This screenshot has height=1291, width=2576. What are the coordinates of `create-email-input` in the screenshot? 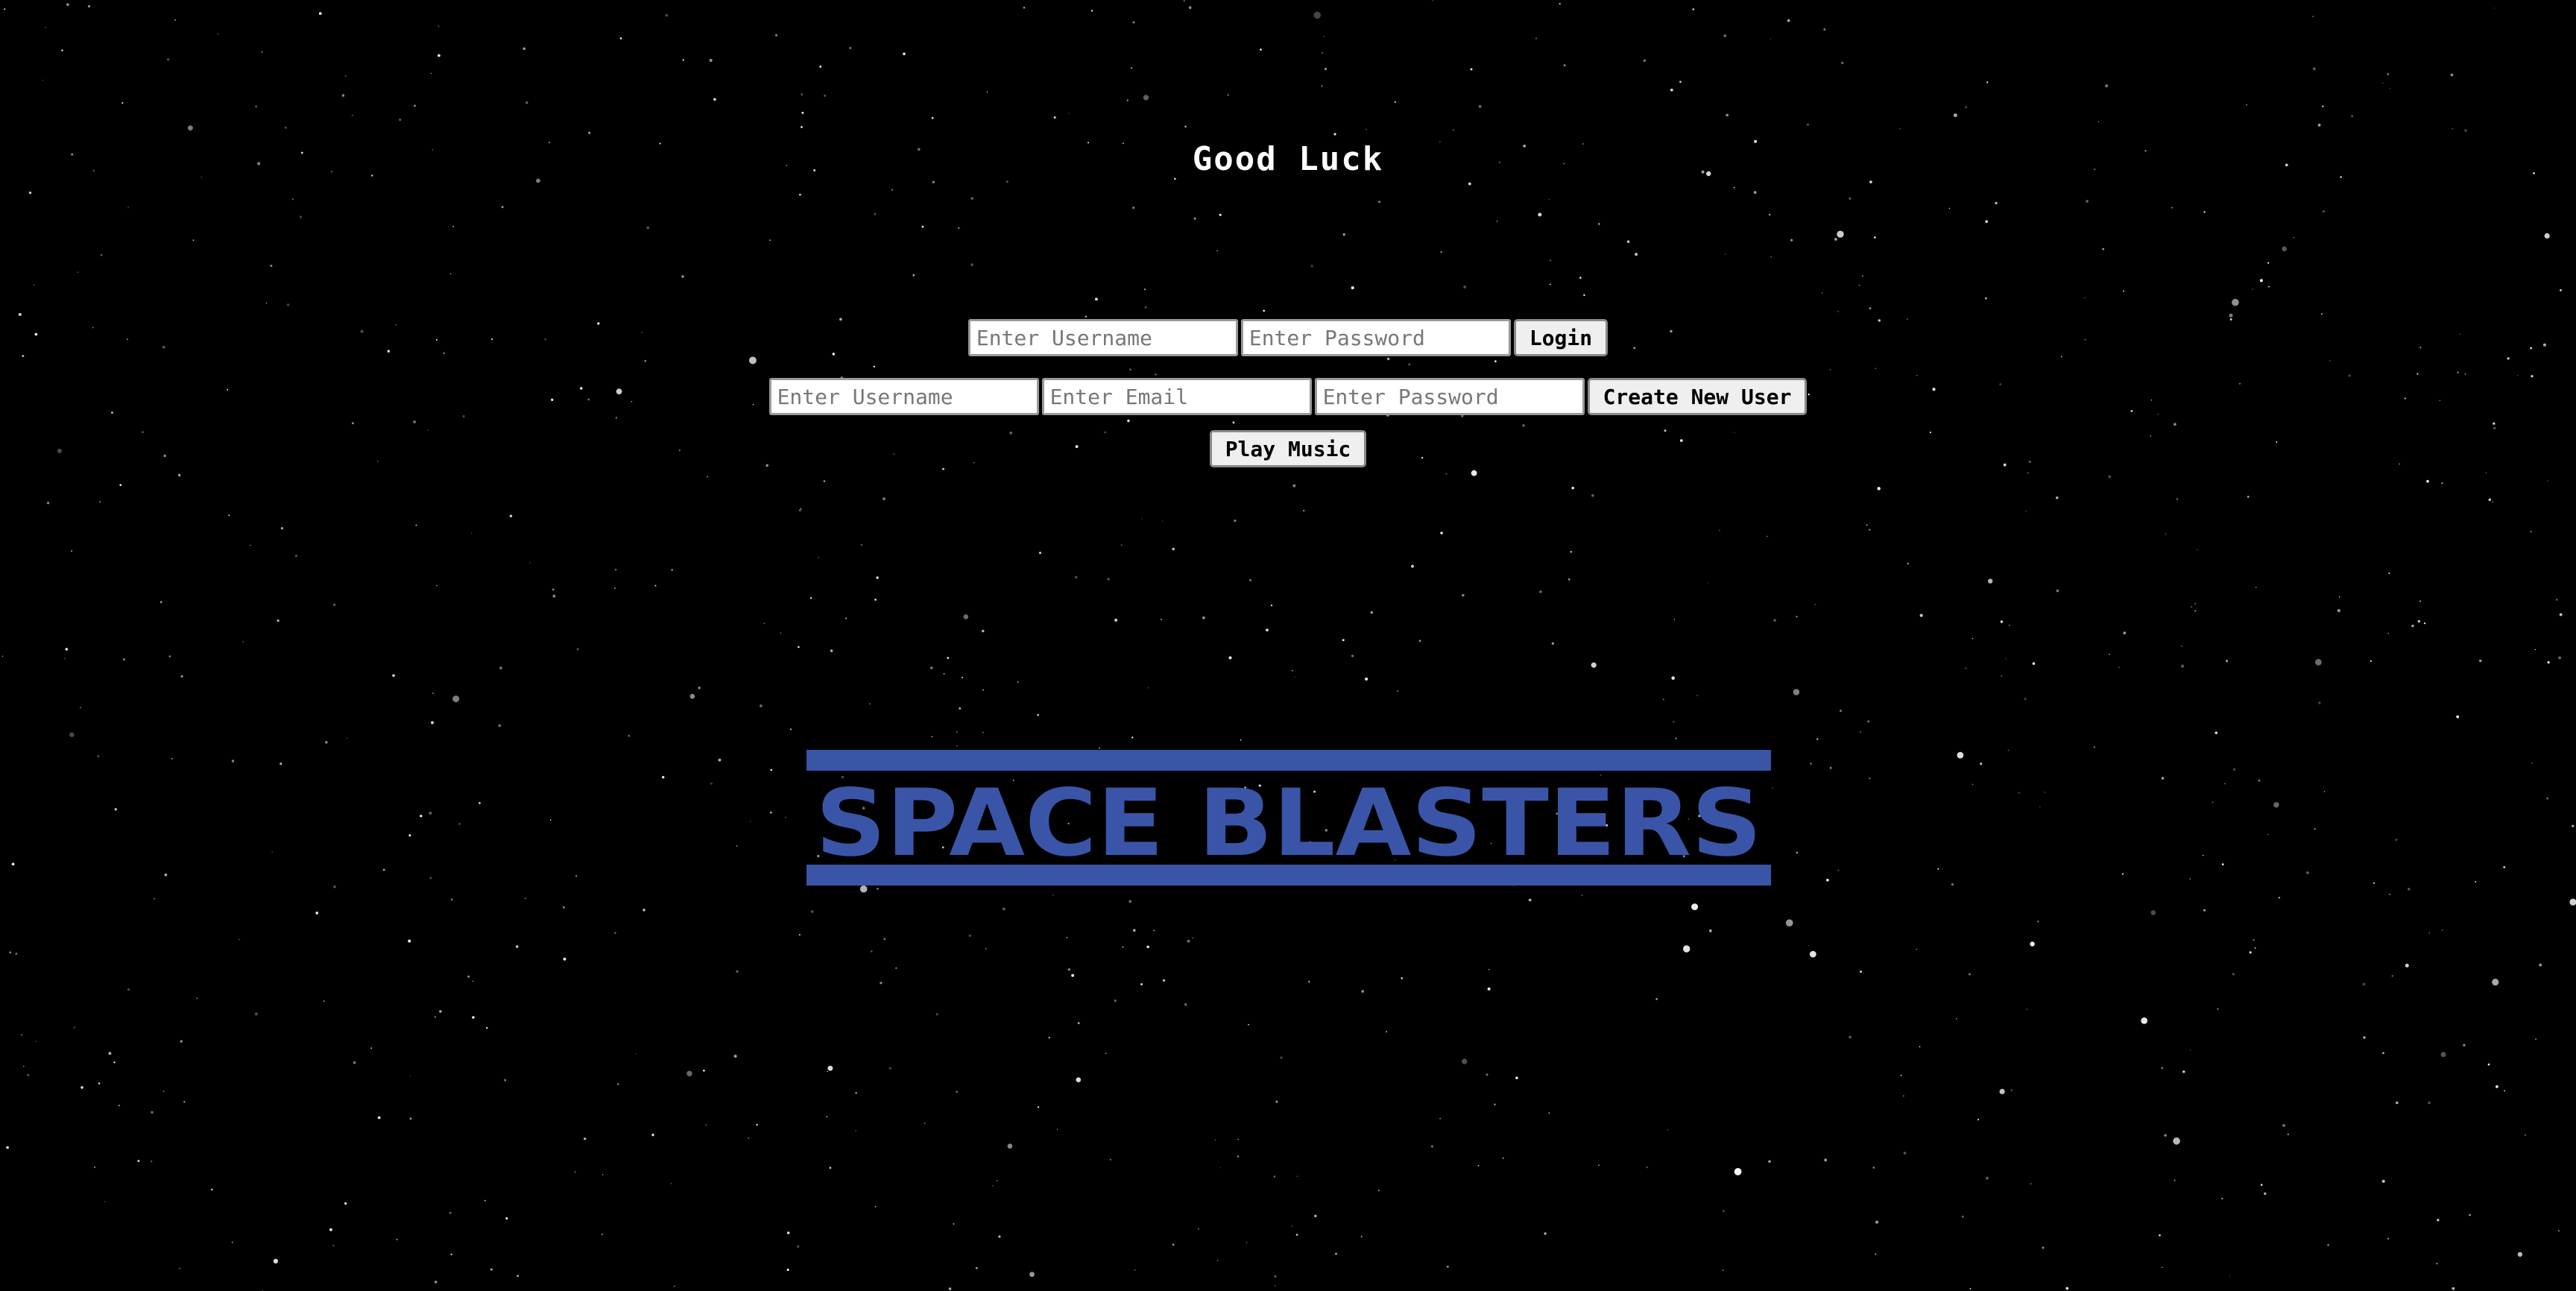 It's located at (1176, 396).